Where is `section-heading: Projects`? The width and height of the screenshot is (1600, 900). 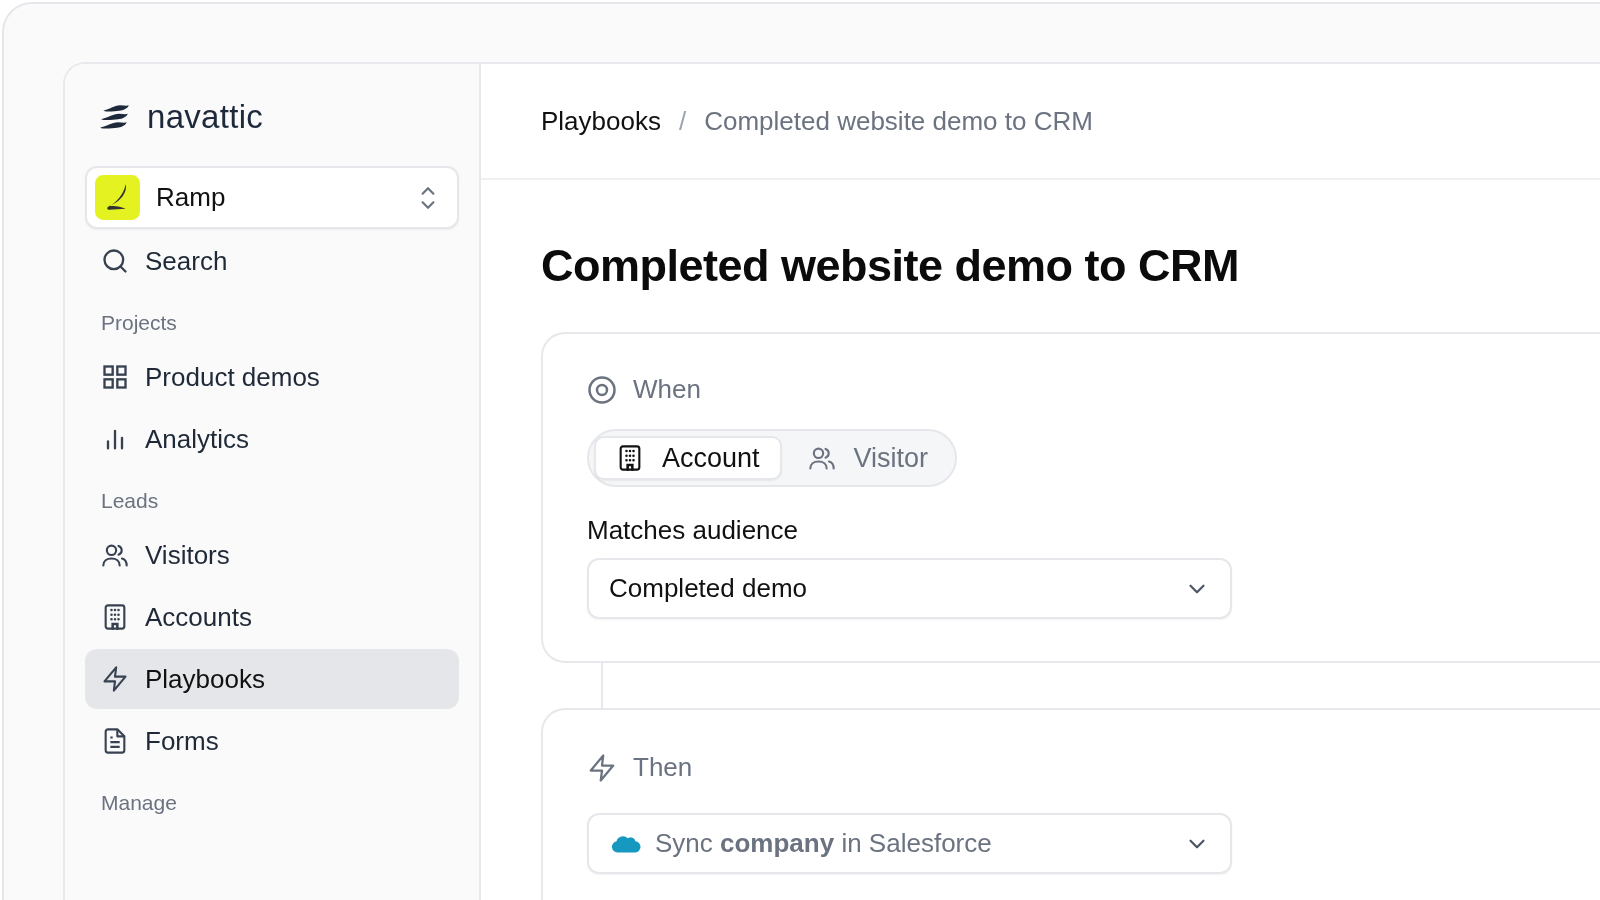
section-heading: Projects is located at coordinates (139, 323).